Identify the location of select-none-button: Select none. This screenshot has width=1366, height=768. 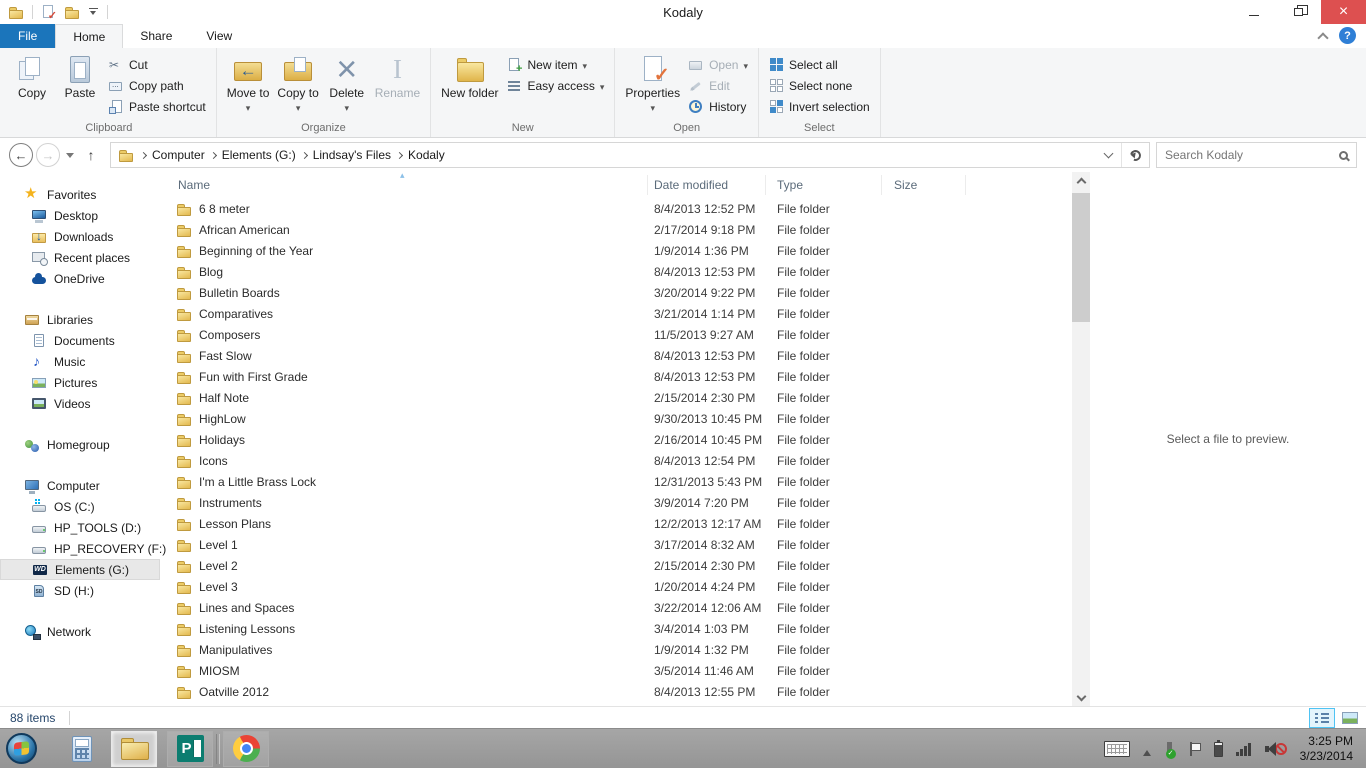
(819, 85).